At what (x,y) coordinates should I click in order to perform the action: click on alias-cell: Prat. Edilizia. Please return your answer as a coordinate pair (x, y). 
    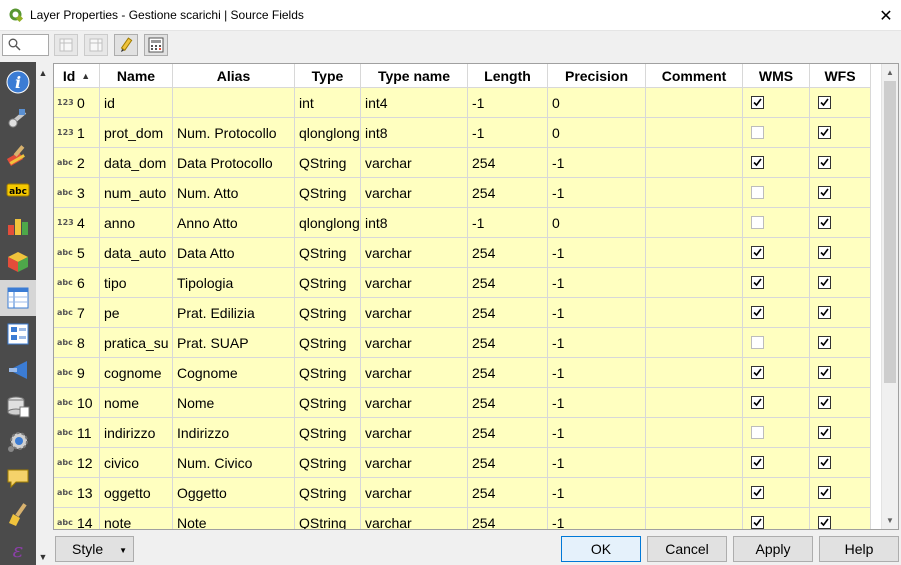
    Looking at the image, I should click on (234, 313).